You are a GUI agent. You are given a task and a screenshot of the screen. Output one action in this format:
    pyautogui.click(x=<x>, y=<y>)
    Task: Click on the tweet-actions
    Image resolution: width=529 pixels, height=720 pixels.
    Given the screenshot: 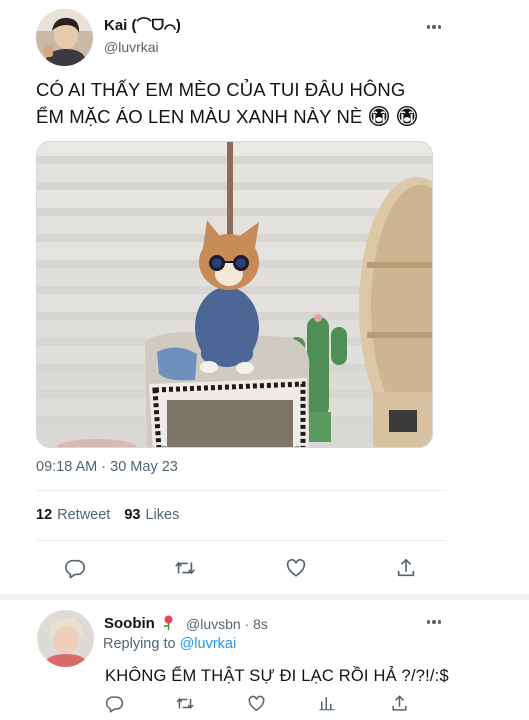 What is the action you would take?
    pyautogui.click(x=241, y=568)
    